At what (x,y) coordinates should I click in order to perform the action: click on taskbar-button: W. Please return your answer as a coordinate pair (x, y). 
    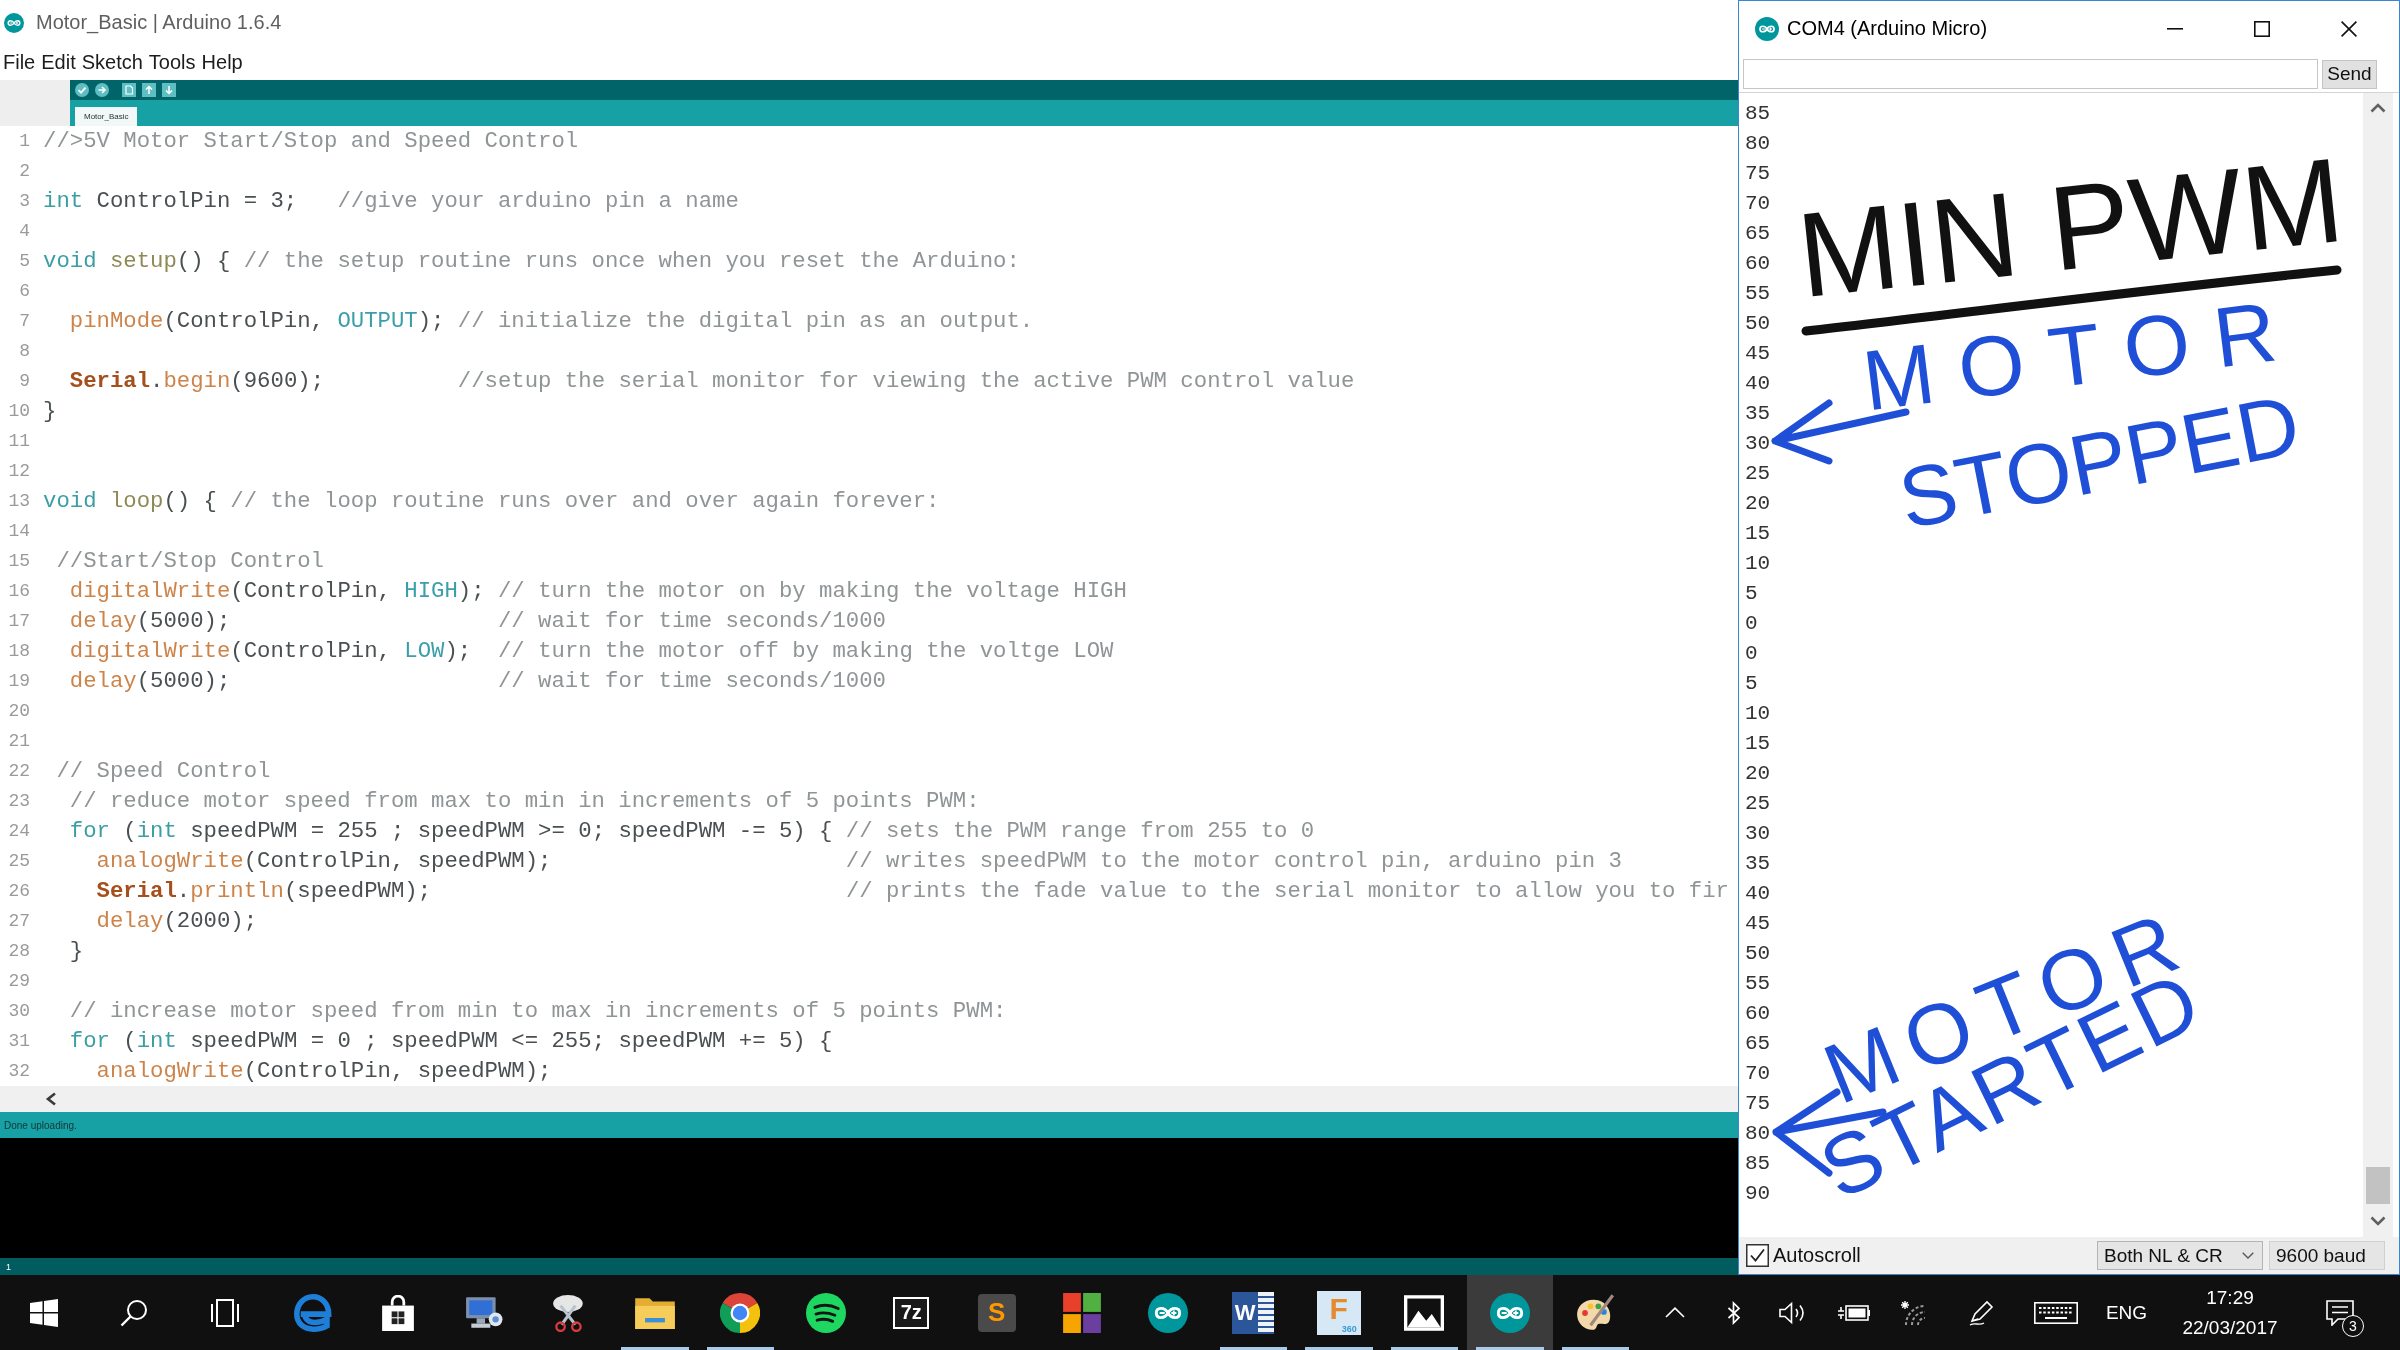
    Looking at the image, I should click on (1253, 1312).